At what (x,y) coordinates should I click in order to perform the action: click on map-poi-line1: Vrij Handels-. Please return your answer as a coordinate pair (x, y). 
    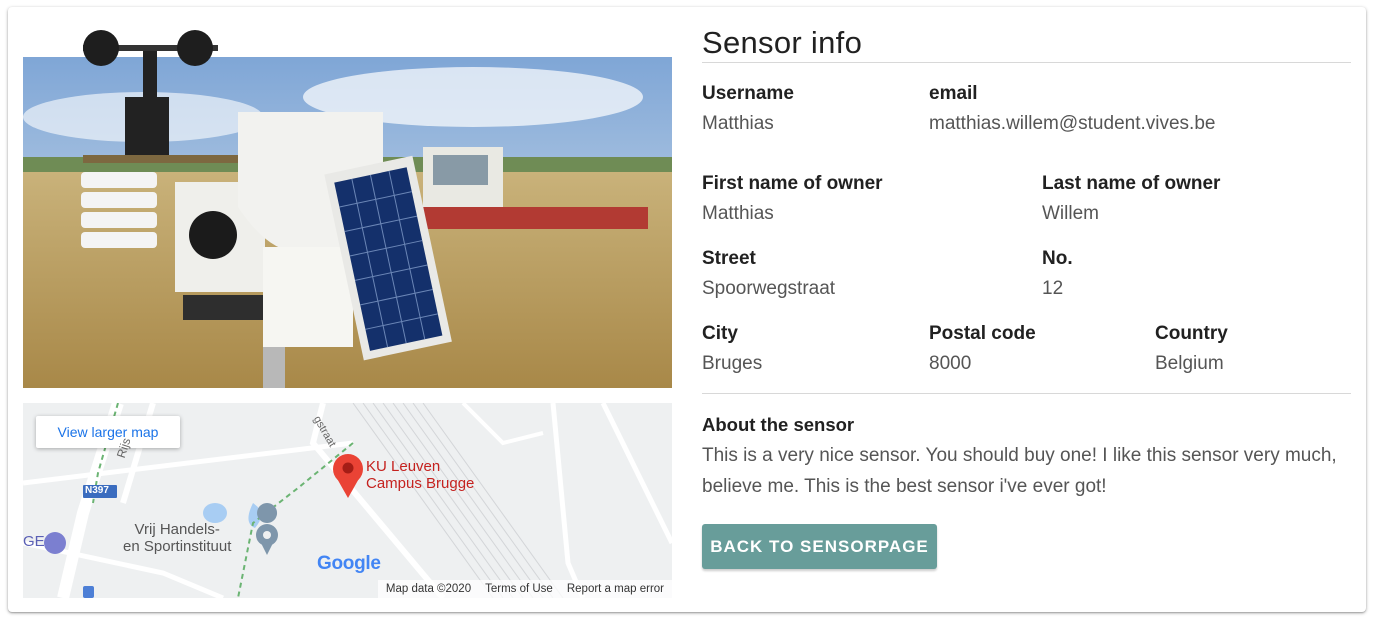
    Looking at the image, I should click on (177, 529).